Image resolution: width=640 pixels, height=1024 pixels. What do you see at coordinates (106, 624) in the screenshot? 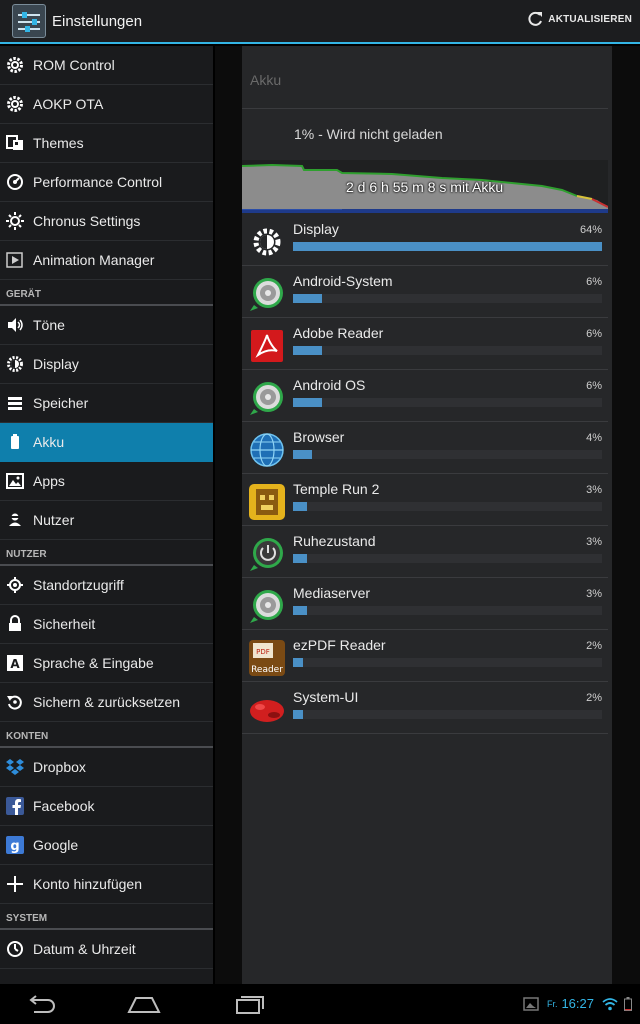
I see `sidebar-item-sicherheit: Sicherheit` at bounding box center [106, 624].